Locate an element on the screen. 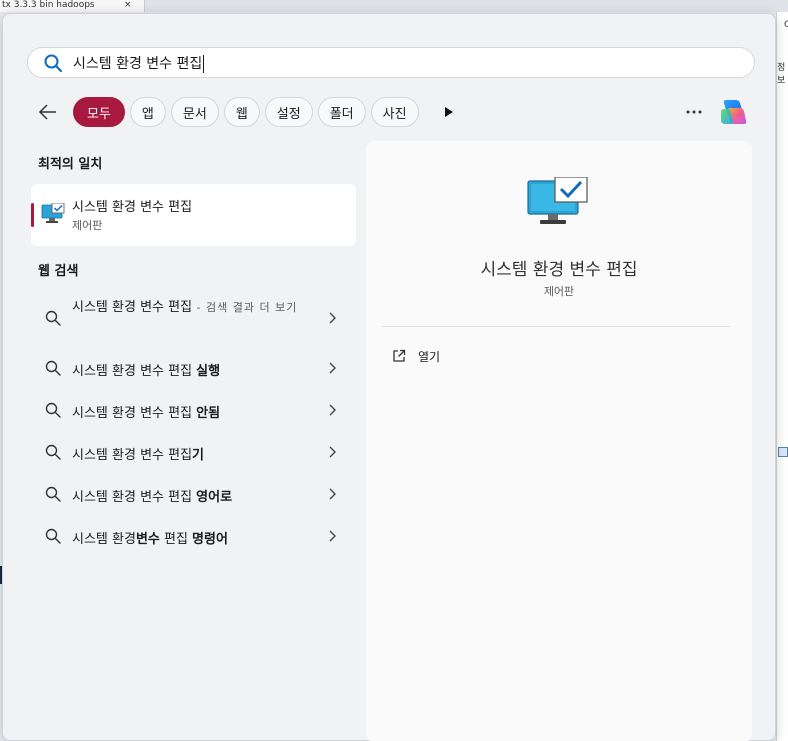  best-match-subtitle: 제어판 is located at coordinates (87, 225).